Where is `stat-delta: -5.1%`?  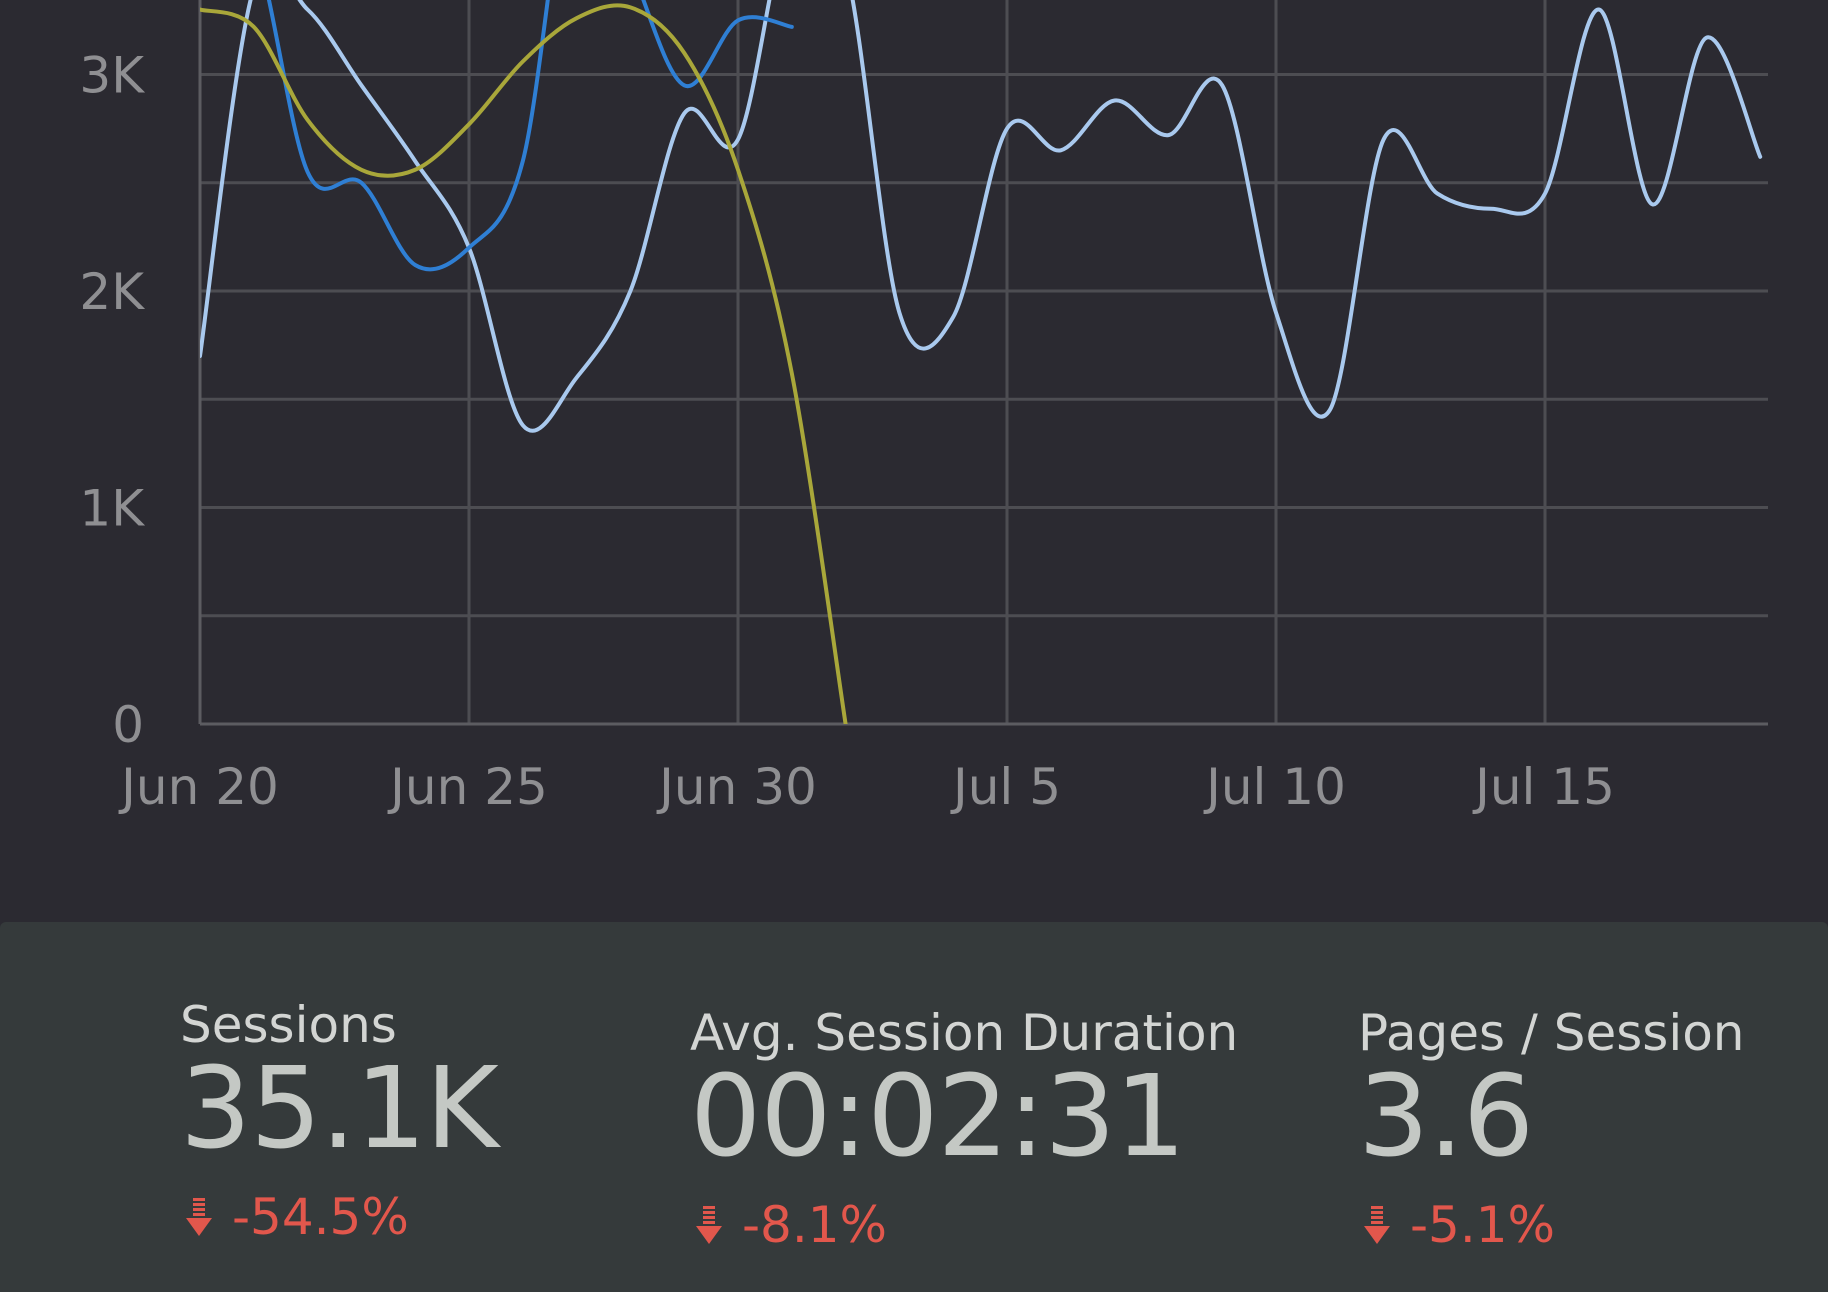
stat-delta: -5.1% is located at coordinates (1459, 1225).